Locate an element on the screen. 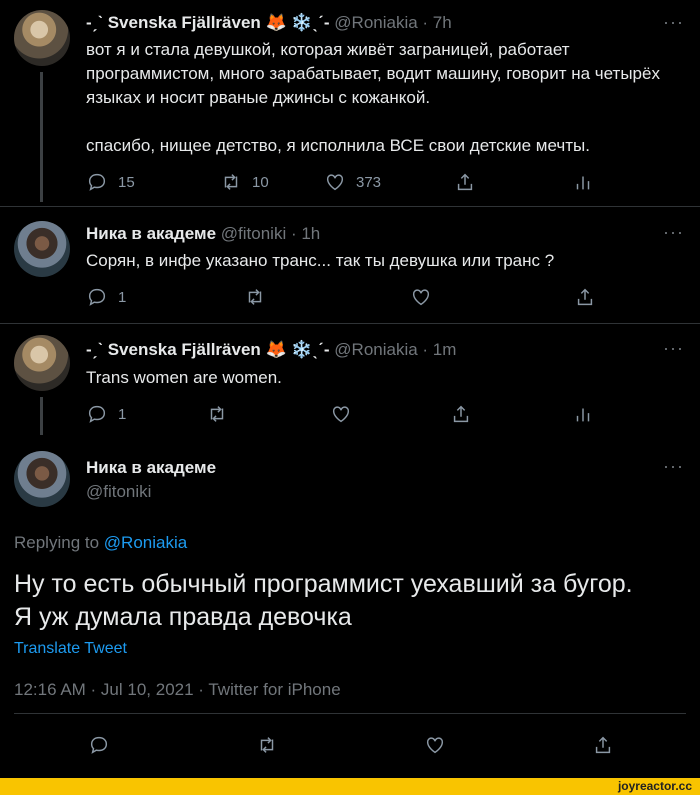  main-display-name: Ника в академе is located at coordinates (151, 468).